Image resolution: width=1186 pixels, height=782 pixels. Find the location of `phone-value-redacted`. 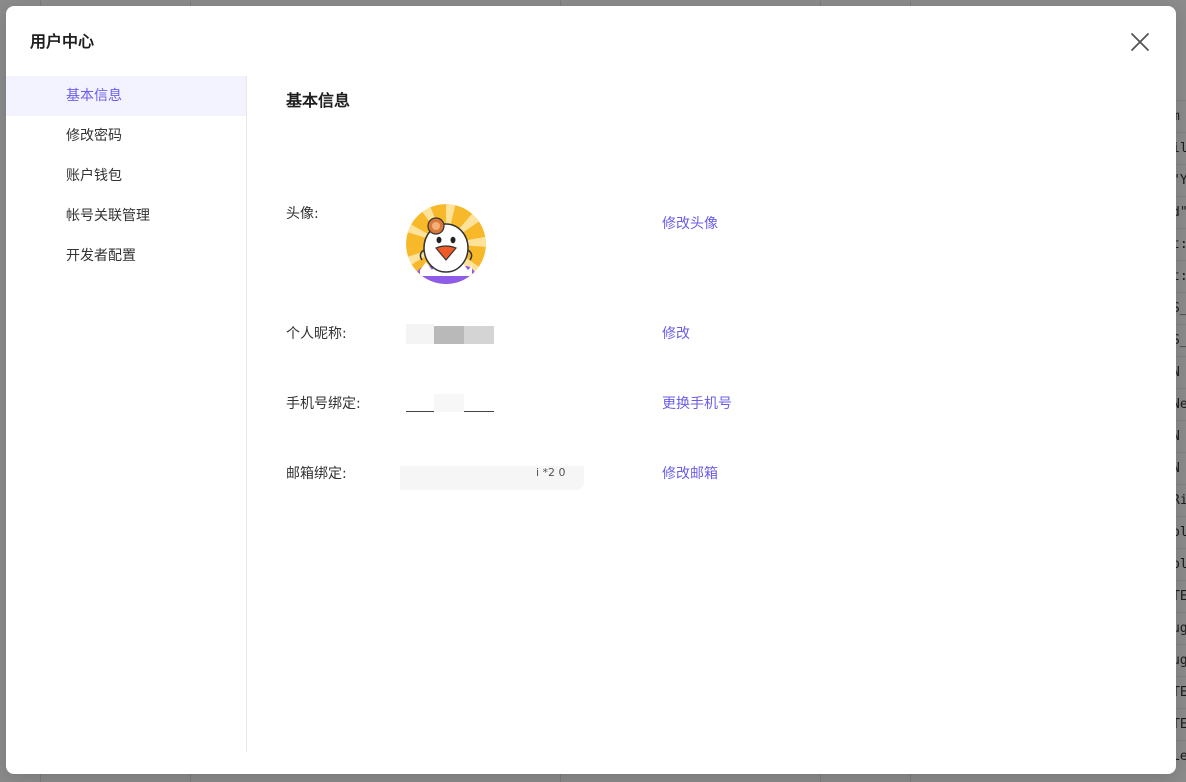

phone-value-redacted is located at coordinates (451, 404).